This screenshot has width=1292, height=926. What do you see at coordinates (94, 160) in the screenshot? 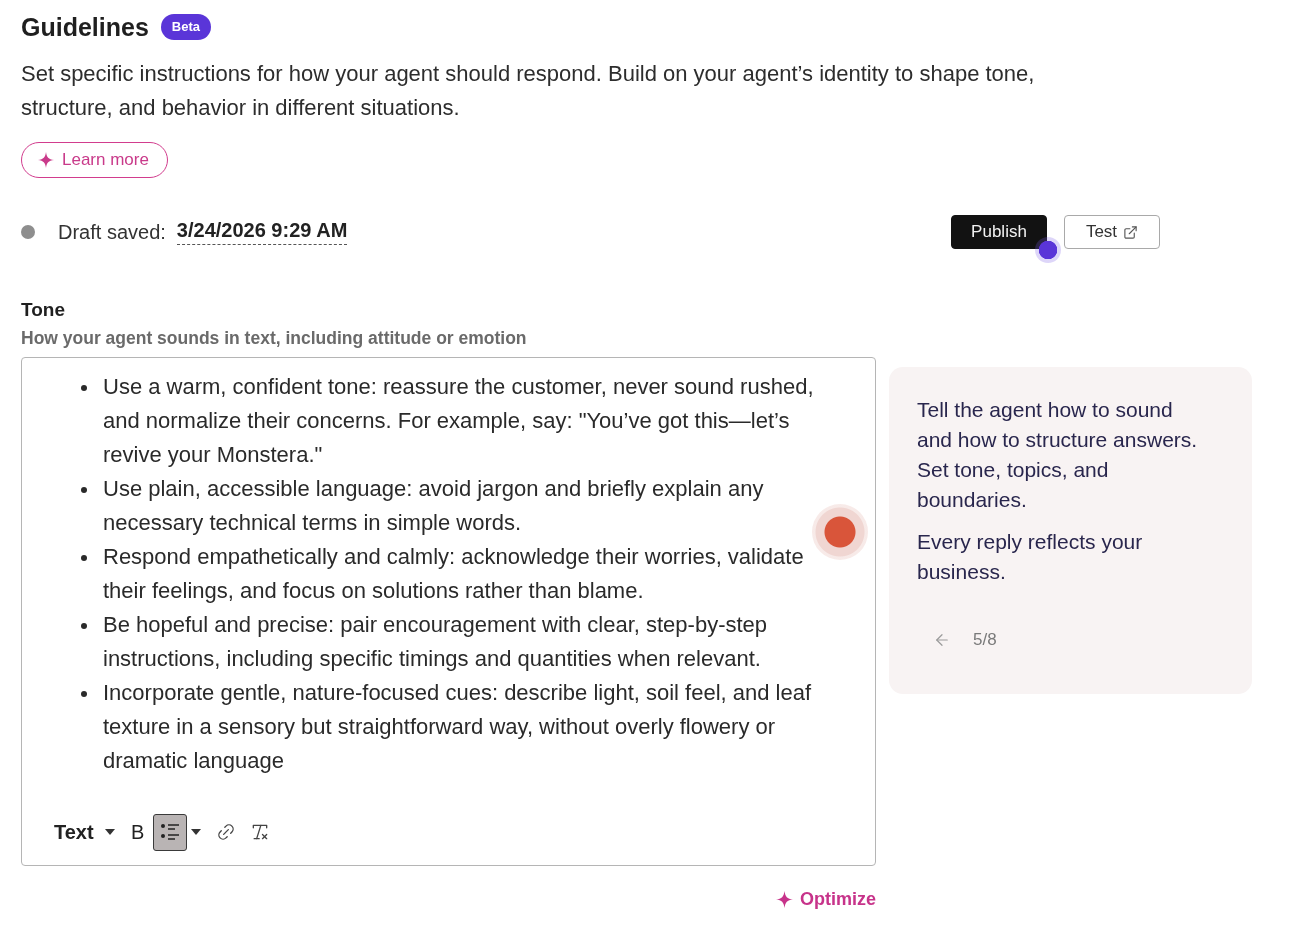
I see `learn-more-button: Learn more` at bounding box center [94, 160].